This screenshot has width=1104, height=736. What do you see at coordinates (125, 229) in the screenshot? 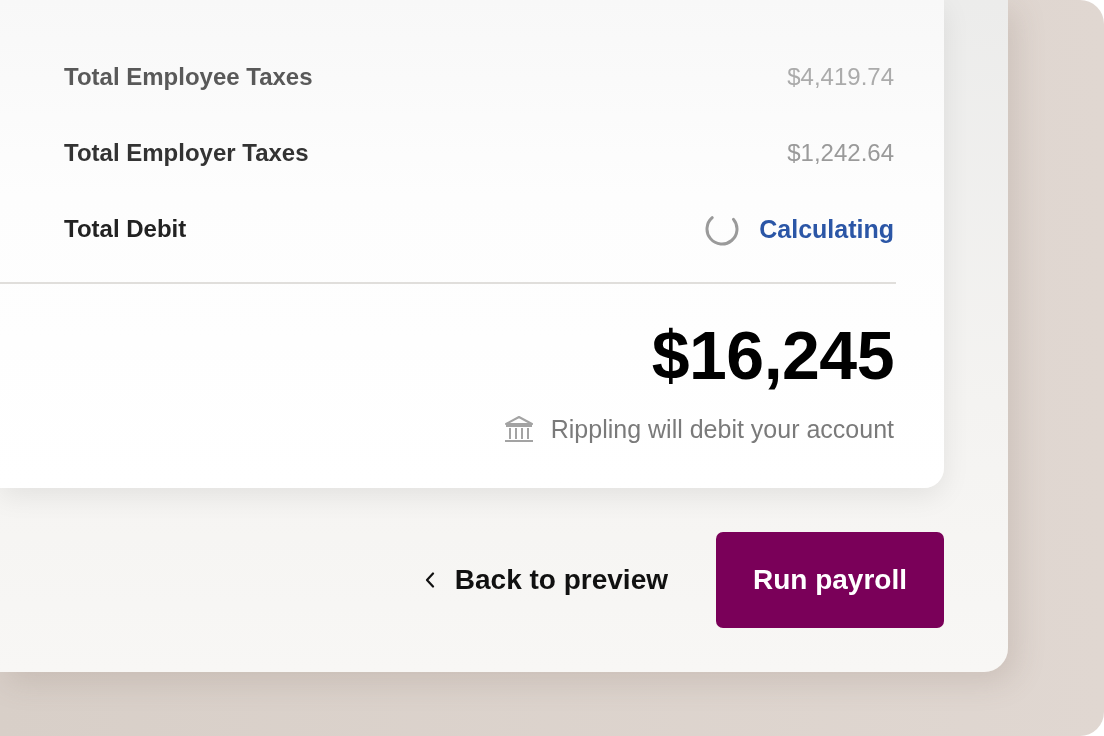
I see `row-label: Total Debit` at bounding box center [125, 229].